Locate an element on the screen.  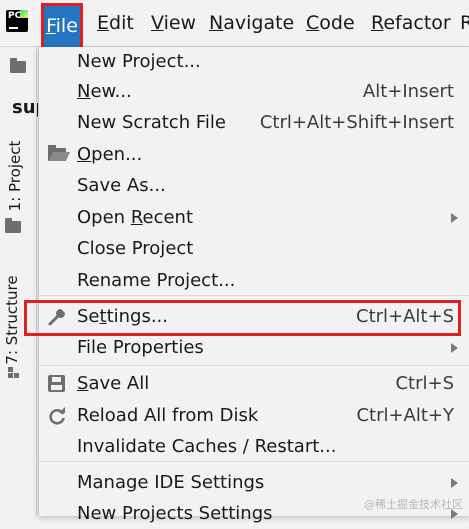
menu-navigate: Navigate is located at coordinates (251, 23).